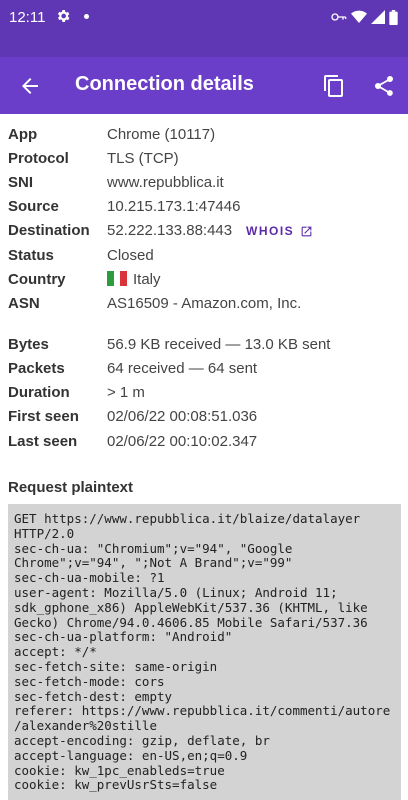  Describe the element at coordinates (21, 182) in the screenshot. I see `detail-label: SNI` at that location.